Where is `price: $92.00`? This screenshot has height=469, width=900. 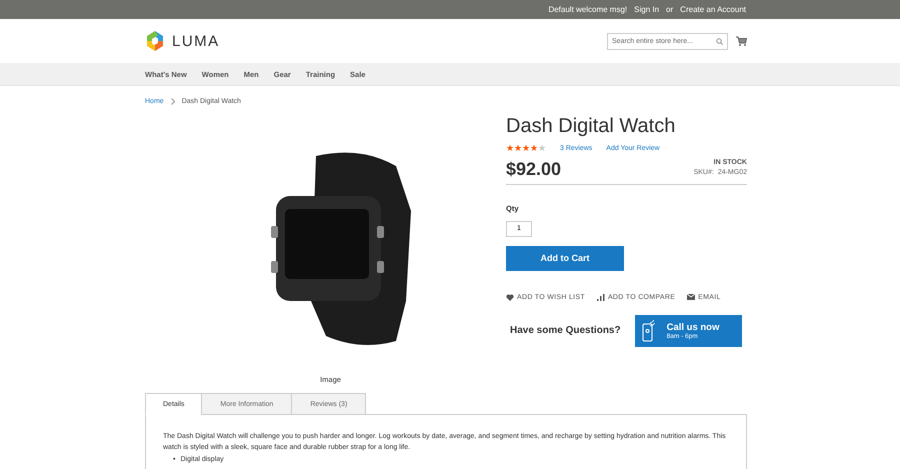 price: $92.00 is located at coordinates (534, 169).